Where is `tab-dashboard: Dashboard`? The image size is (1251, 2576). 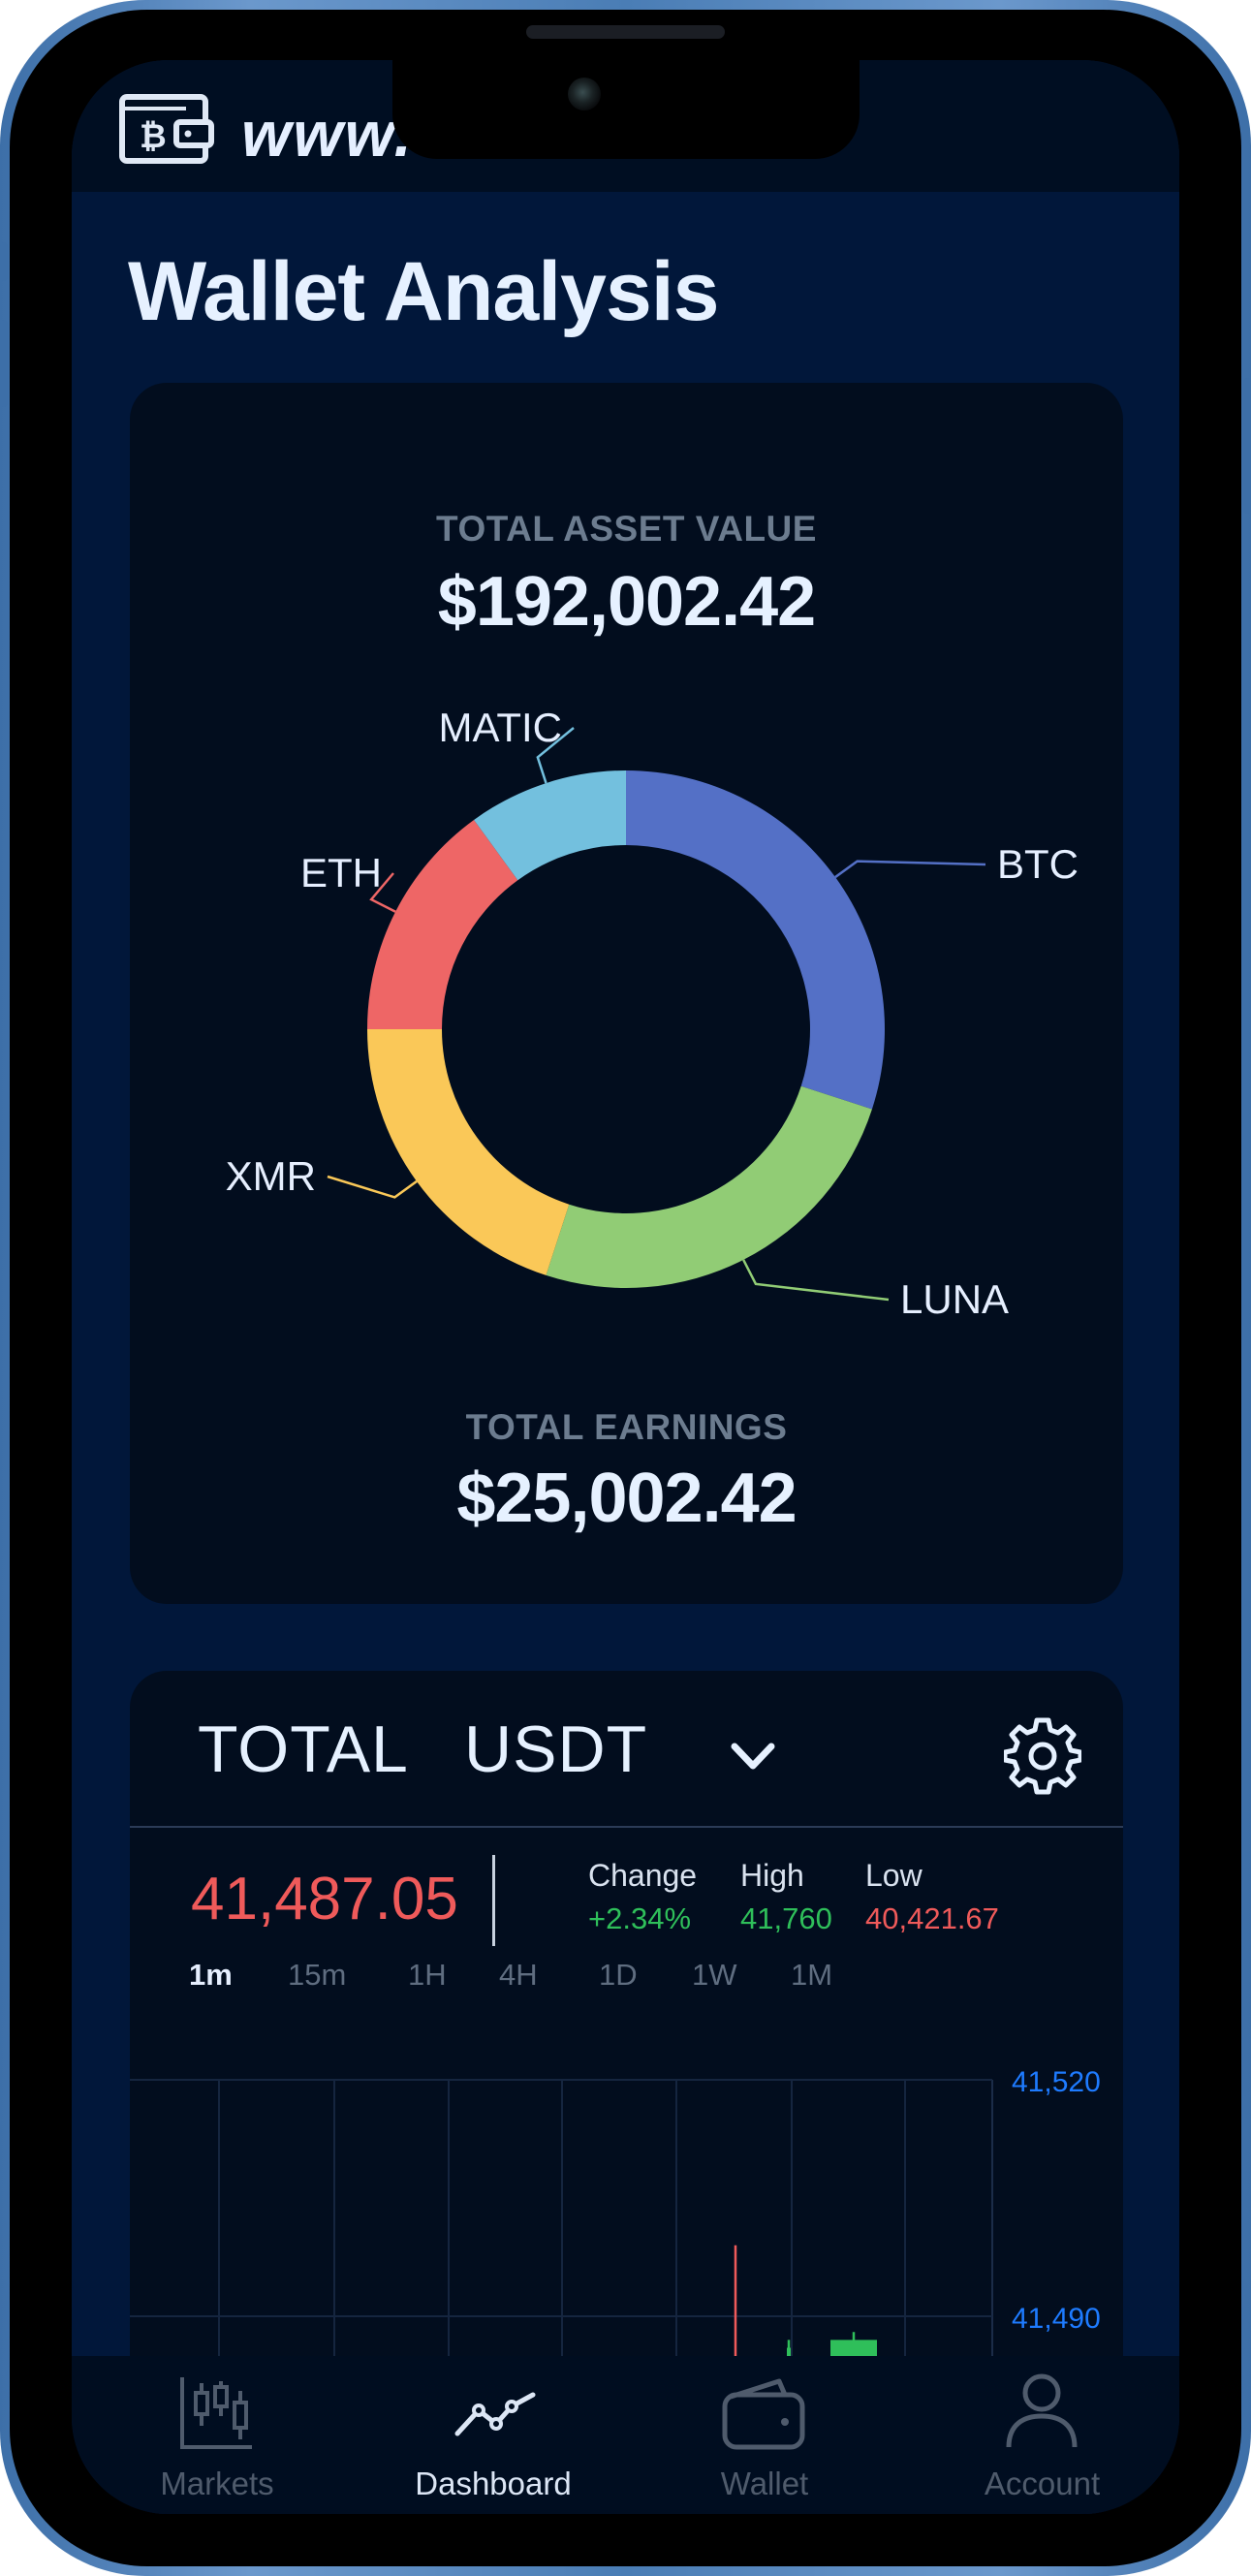
tab-dashboard: Dashboard is located at coordinates (493, 2435).